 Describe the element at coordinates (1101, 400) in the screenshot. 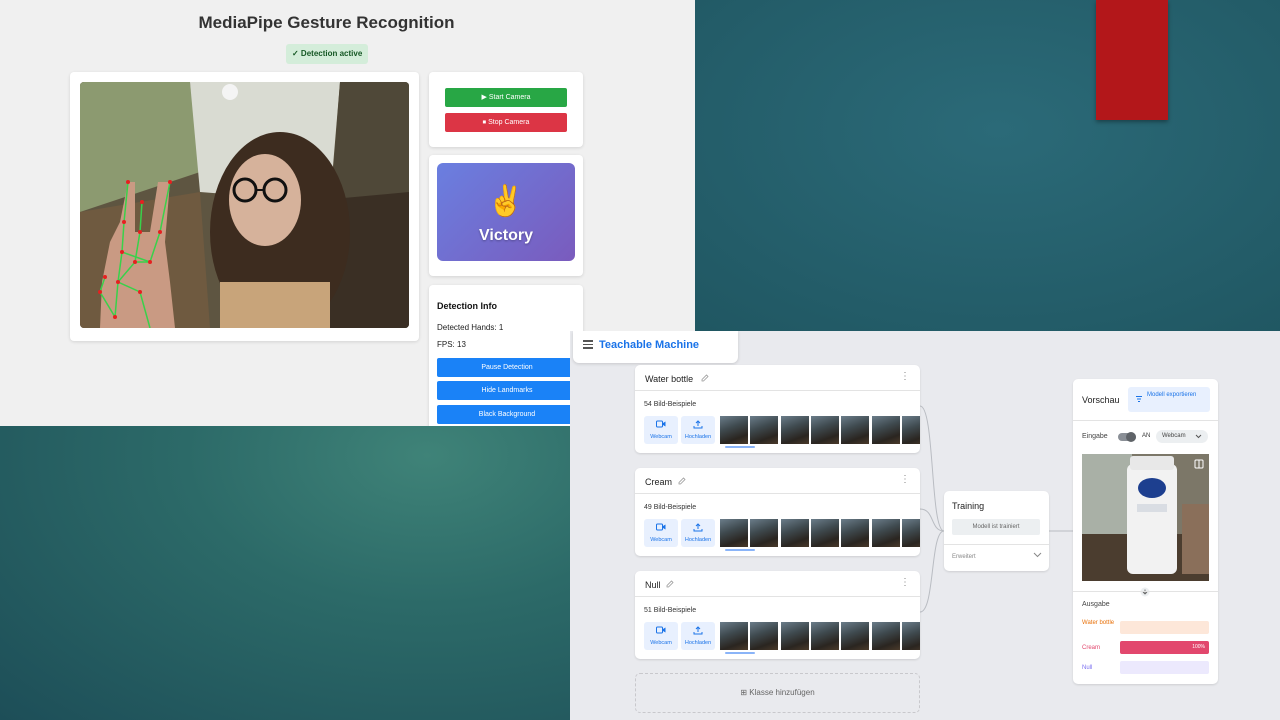

I see `preview-title: Vorschau` at that location.